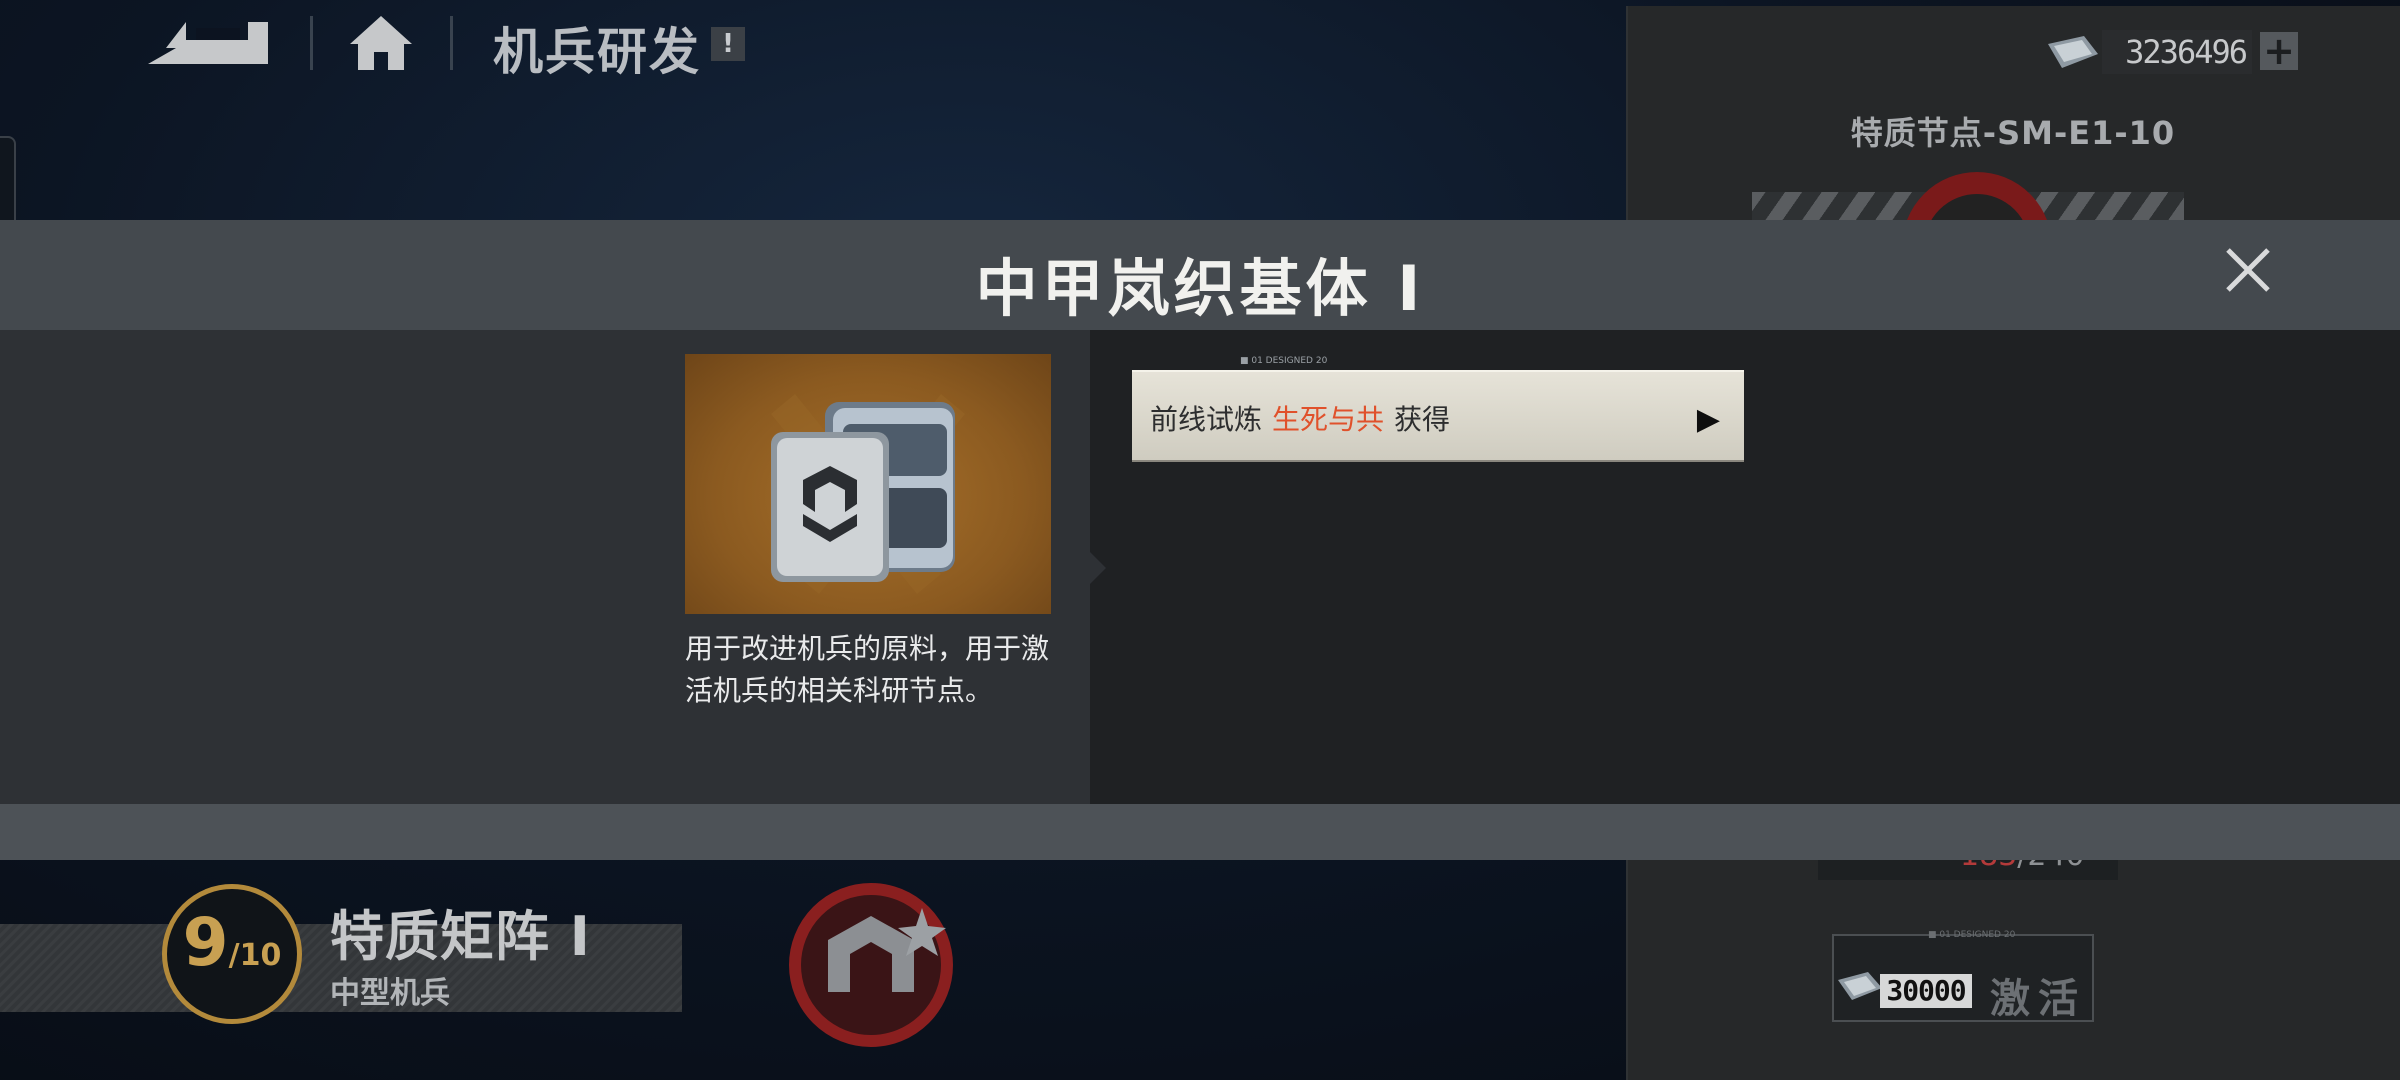 This screenshot has width=2400, height=1080. I want to click on item-description: 用于改进机兵的原料，用于激活机兵的相关科研节点。, so click(867, 669).